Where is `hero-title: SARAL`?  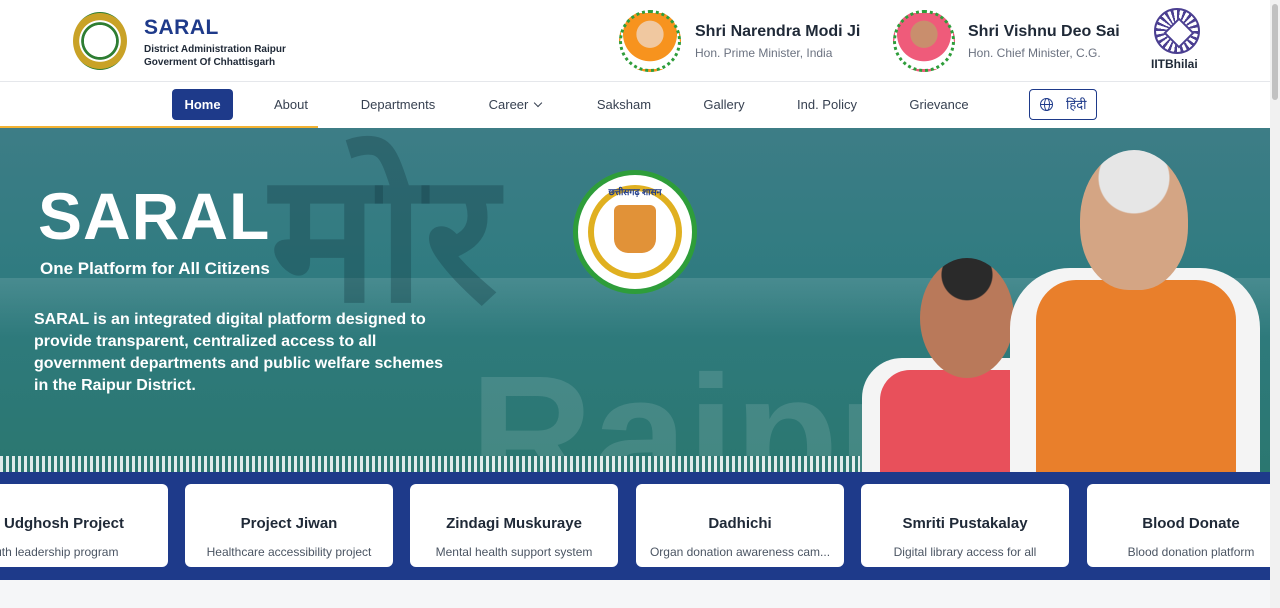
hero-title: SARAL is located at coordinates (154, 216).